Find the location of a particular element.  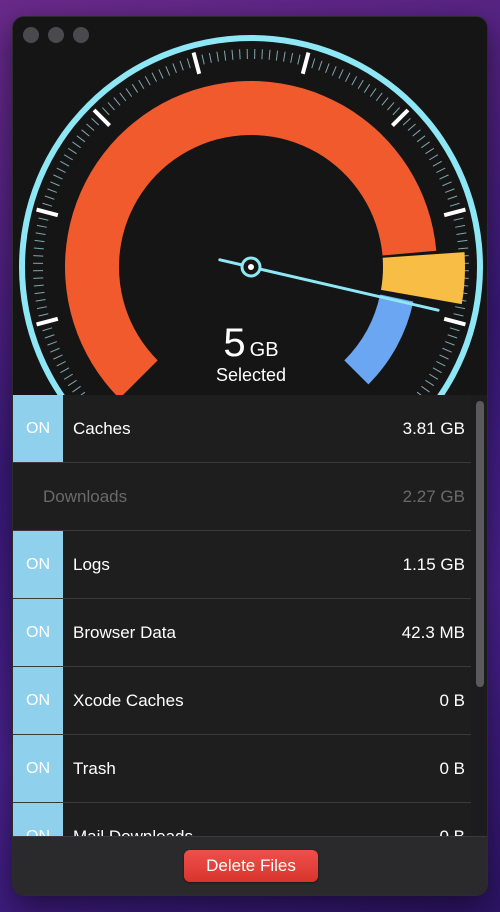

item-size: 1.15 GB is located at coordinates (433, 564).